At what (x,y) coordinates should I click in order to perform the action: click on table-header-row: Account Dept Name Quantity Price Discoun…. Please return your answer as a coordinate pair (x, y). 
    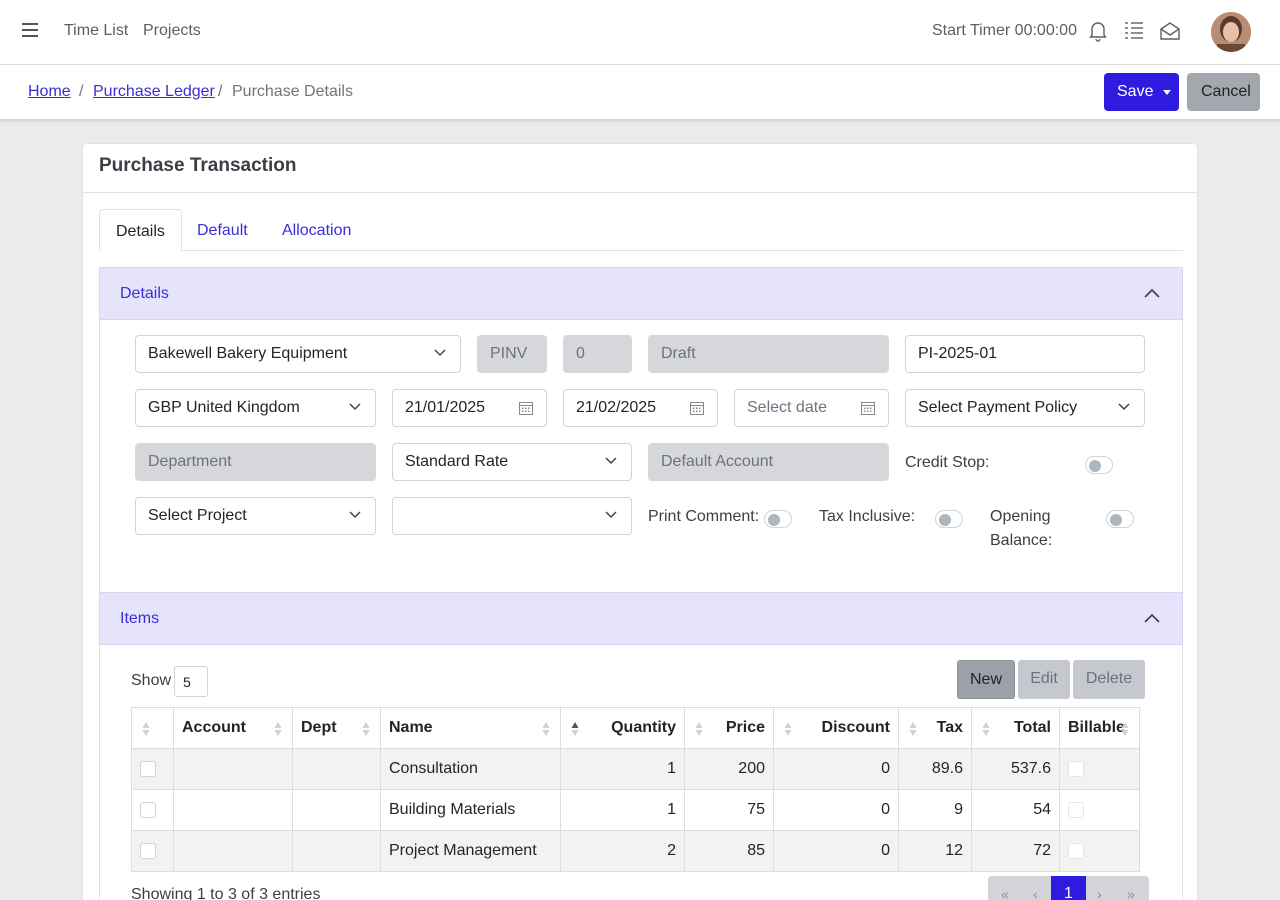
    Looking at the image, I should click on (635, 728).